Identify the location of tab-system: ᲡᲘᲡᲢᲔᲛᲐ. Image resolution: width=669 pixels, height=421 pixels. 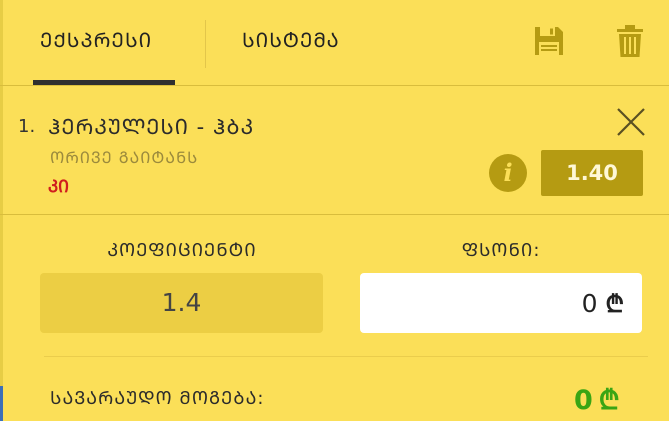
(291, 39).